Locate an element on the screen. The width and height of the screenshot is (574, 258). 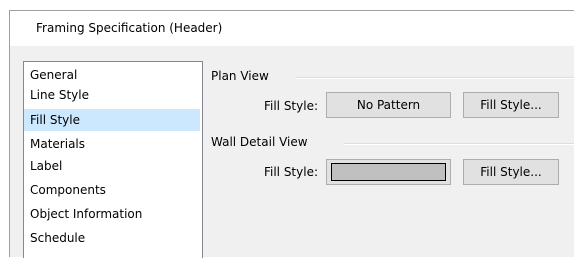
plan-view-group-line is located at coordinates (435, 78).